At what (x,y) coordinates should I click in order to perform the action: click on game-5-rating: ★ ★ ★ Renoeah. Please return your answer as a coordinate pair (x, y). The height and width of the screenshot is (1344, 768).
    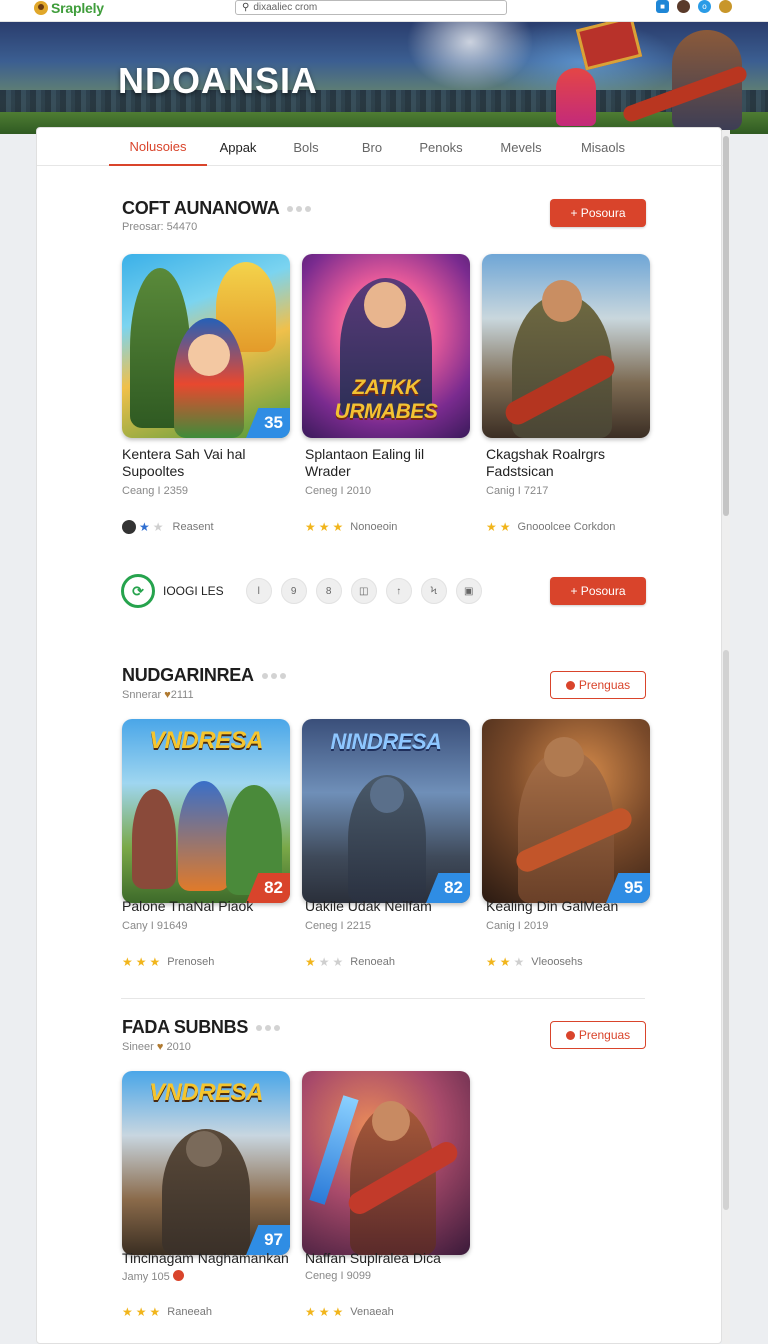
    Looking at the image, I should click on (350, 962).